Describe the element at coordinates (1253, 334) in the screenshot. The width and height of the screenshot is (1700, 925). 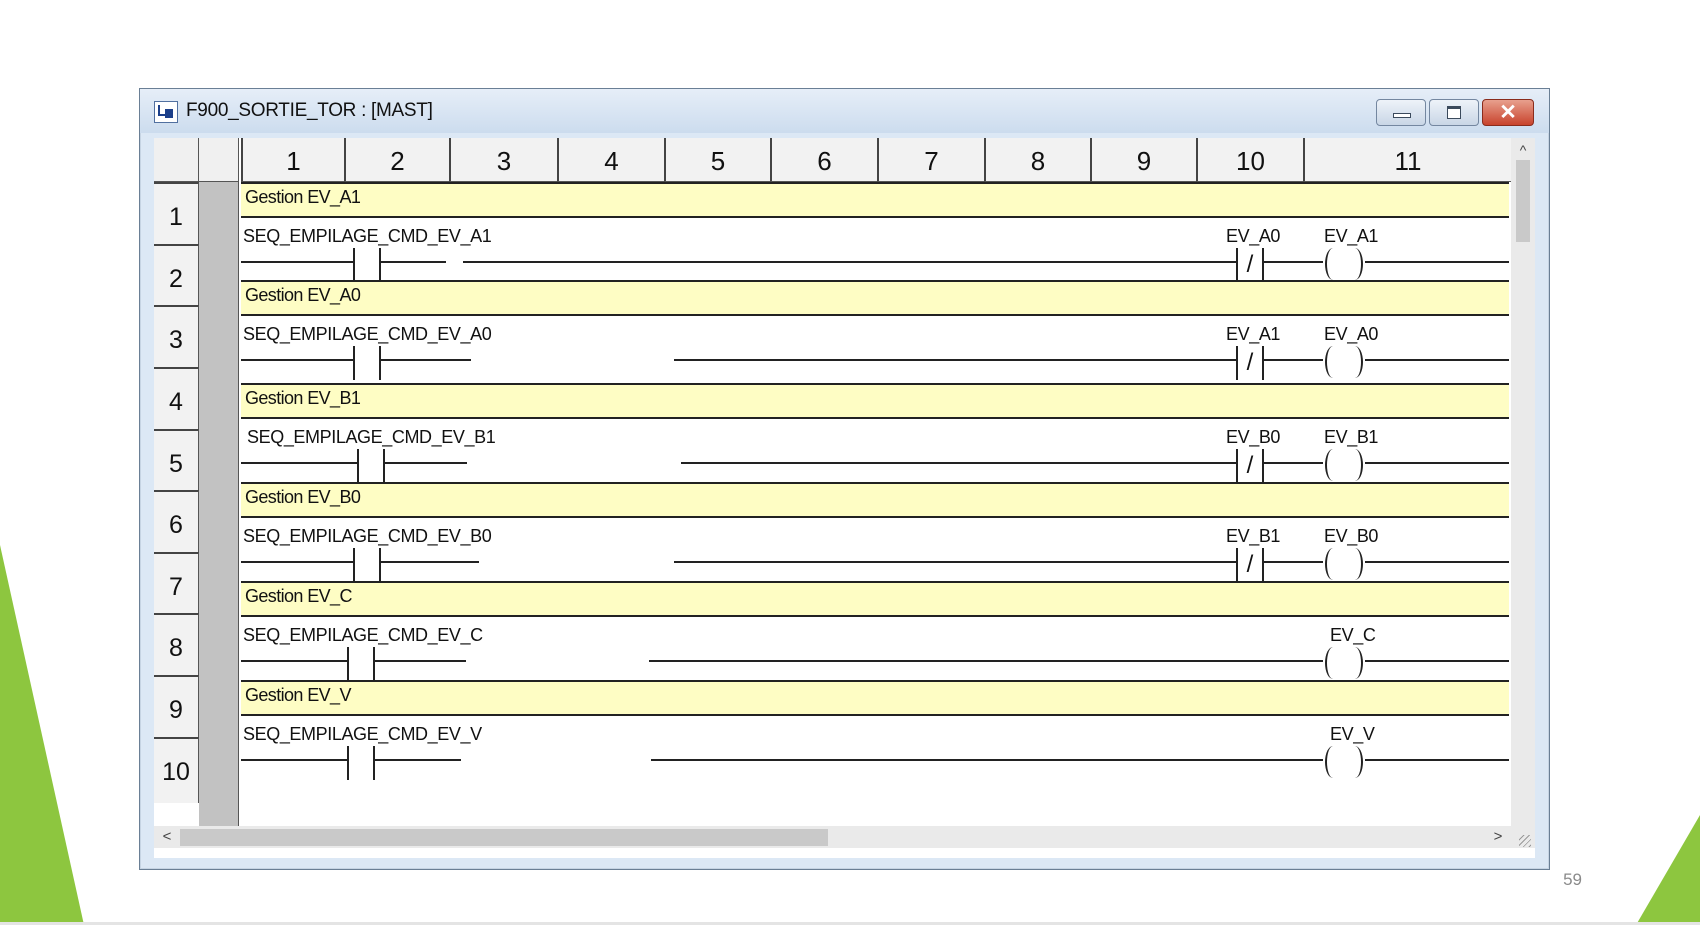
I see `interlock-variable-label: EV_A1` at that location.